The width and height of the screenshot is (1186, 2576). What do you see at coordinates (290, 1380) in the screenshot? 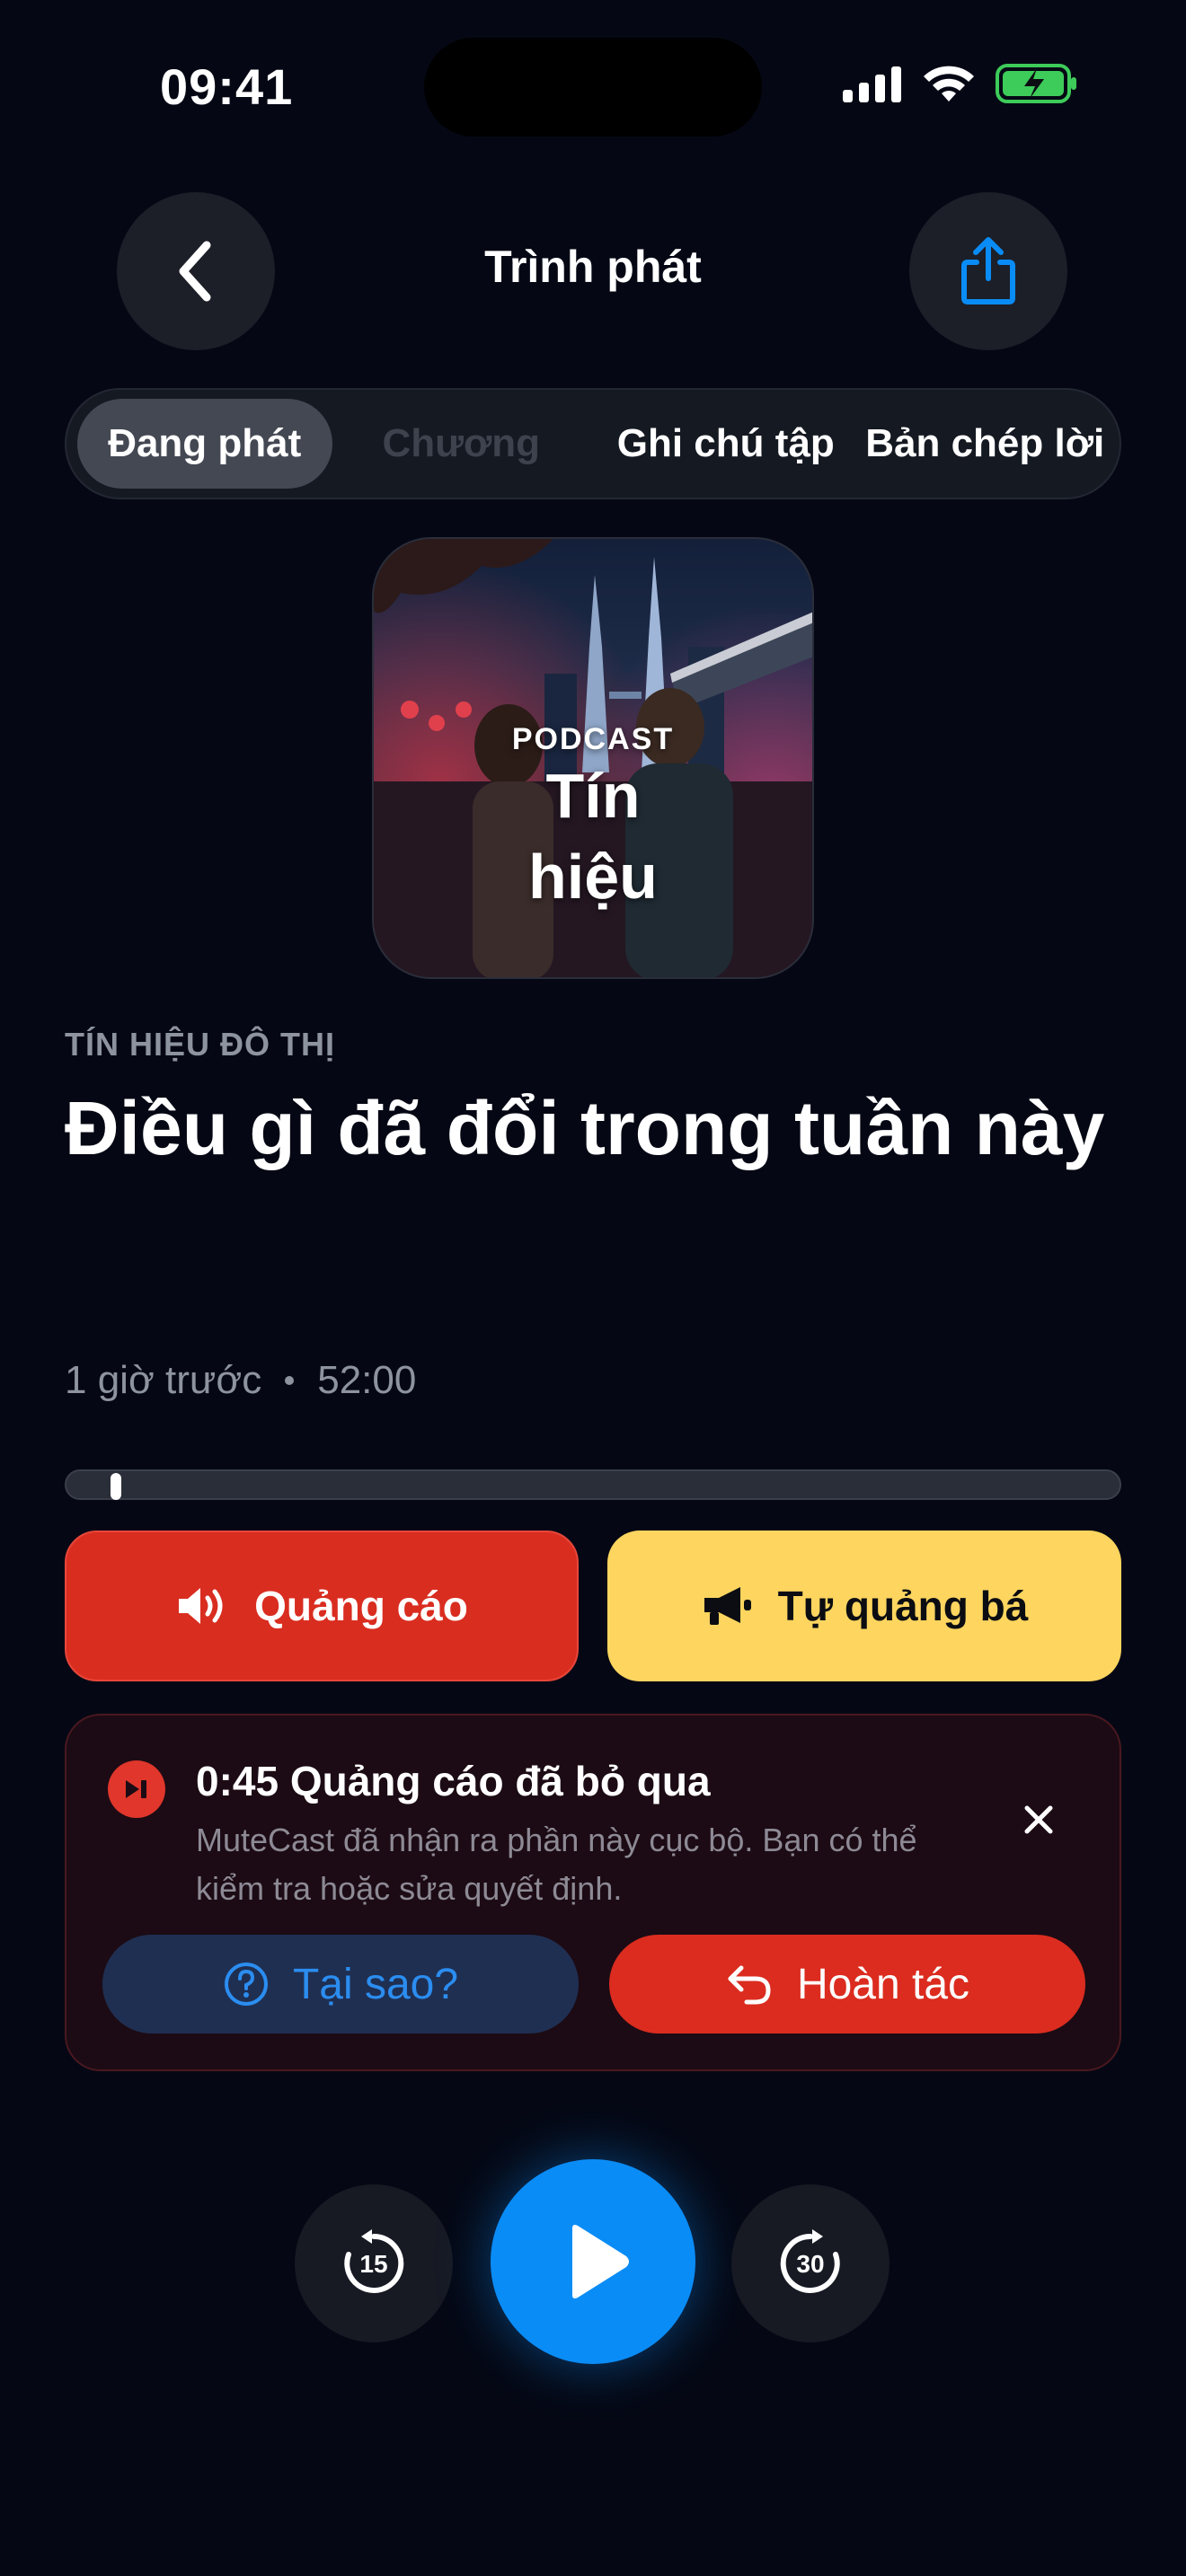
I see `separator-dot` at bounding box center [290, 1380].